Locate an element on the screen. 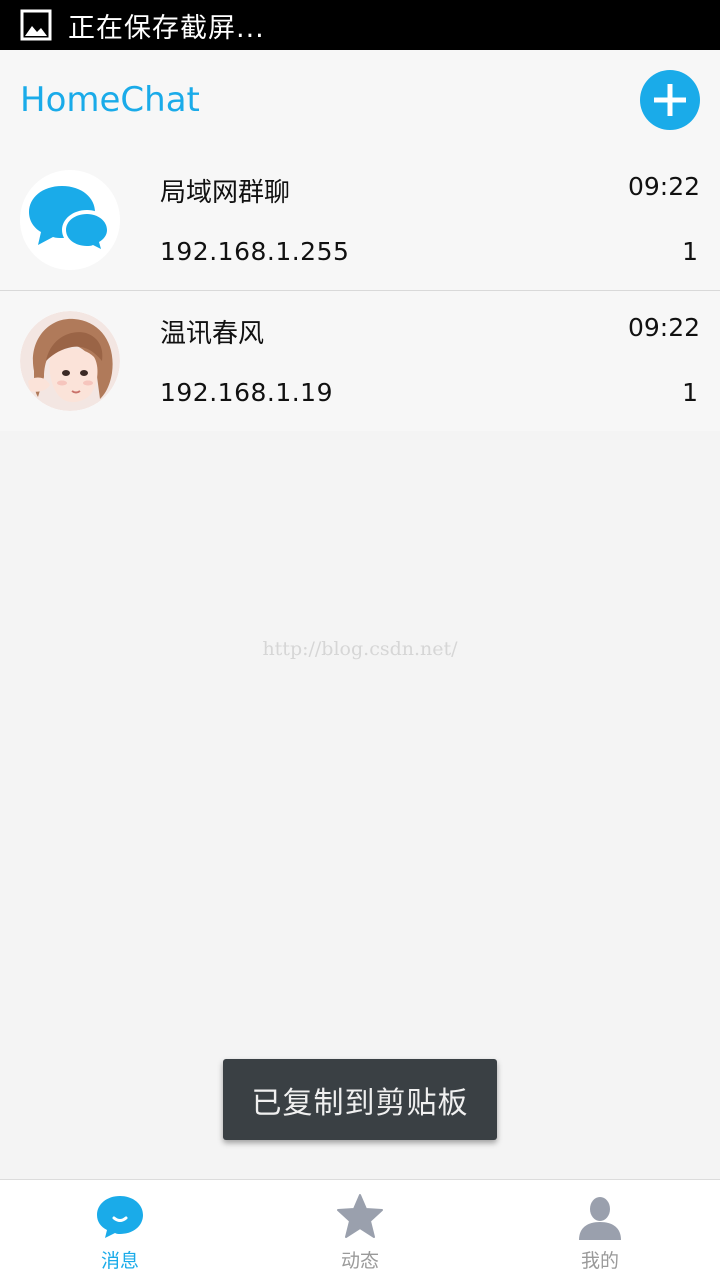 This screenshot has width=720, height=1280. nav-item-messages: 消息 is located at coordinates (120, 1230).